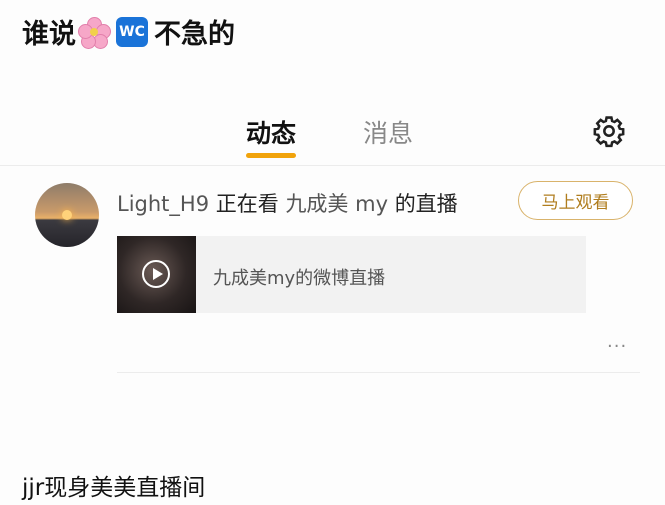 The image size is (665, 505). I want to click on tab-messages: 消息, so click(388, 132).